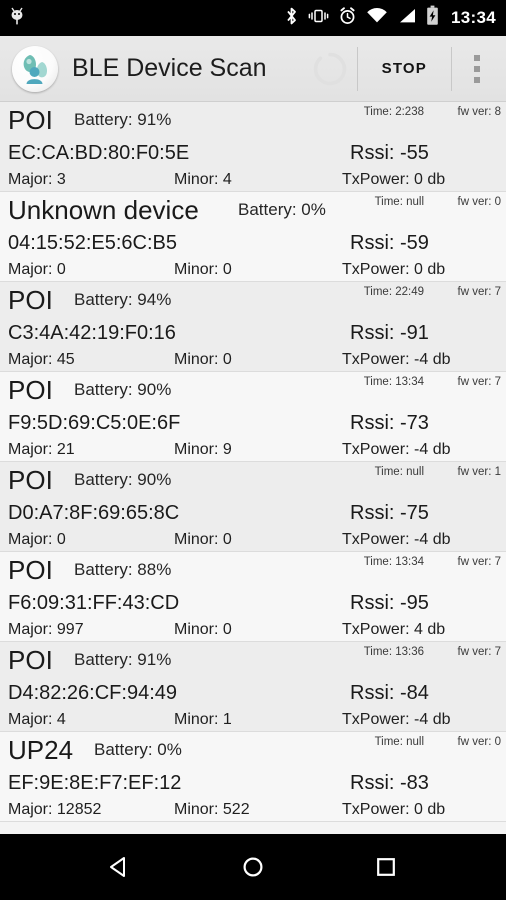  What do you see at coordinates (393, 562) in the screenshot?
I see `device-time: Time: 13:34` at bounding box center [393, 562].